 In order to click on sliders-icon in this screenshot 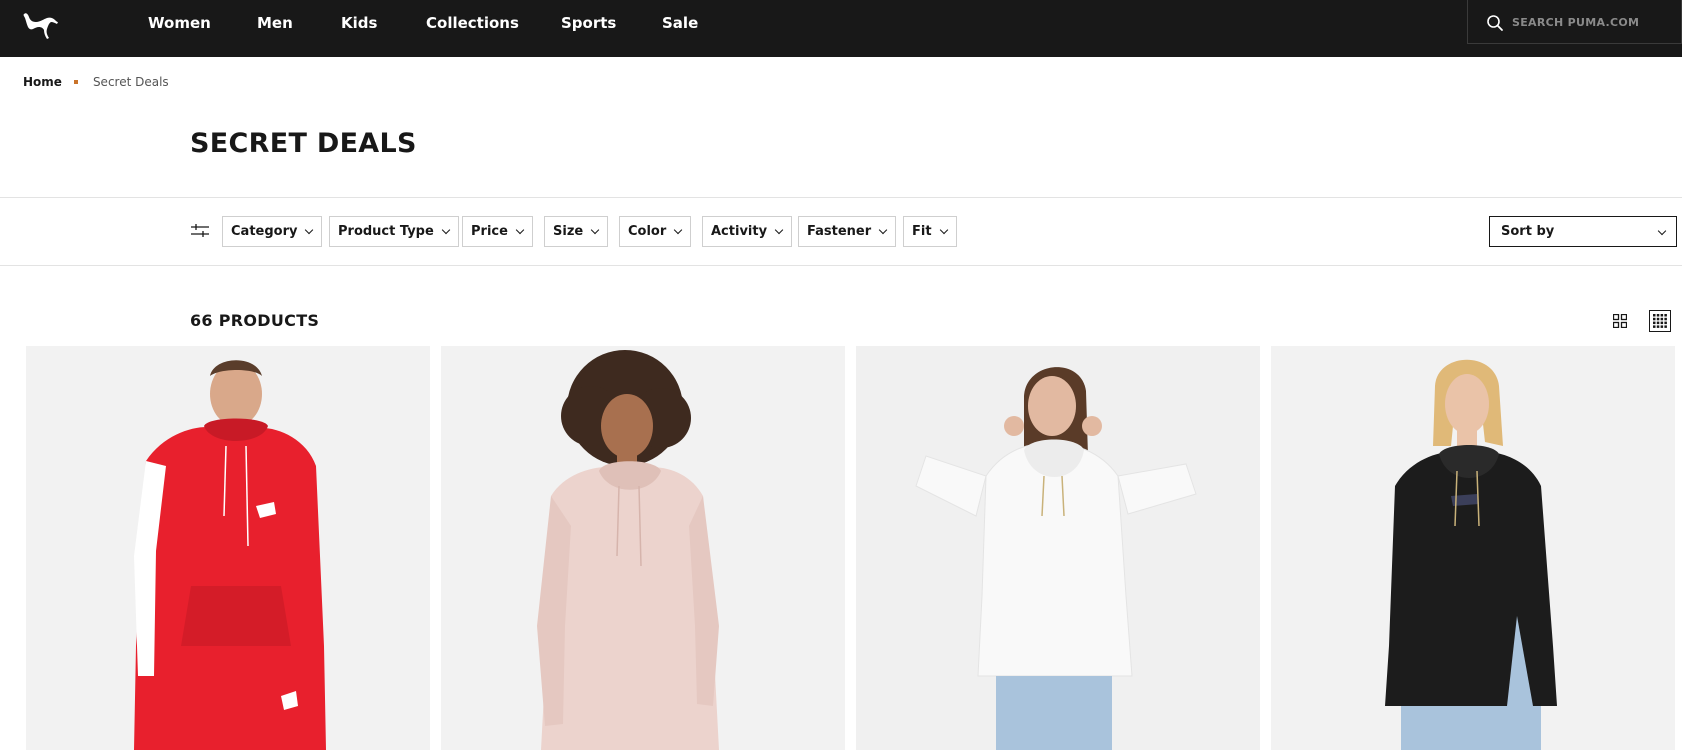, I will do `click(200, 231)`.